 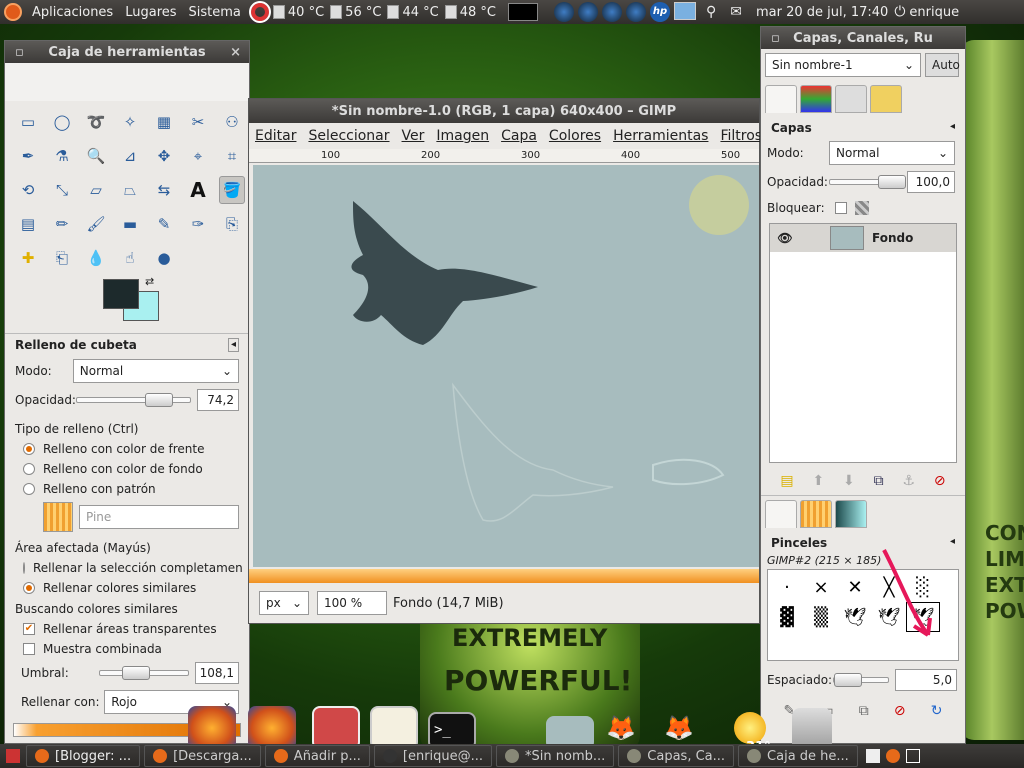 What do you see at coordinates (215, 12) in the screenshot?
I see `menu-system: Sistema` at bounding box center [215, 12].